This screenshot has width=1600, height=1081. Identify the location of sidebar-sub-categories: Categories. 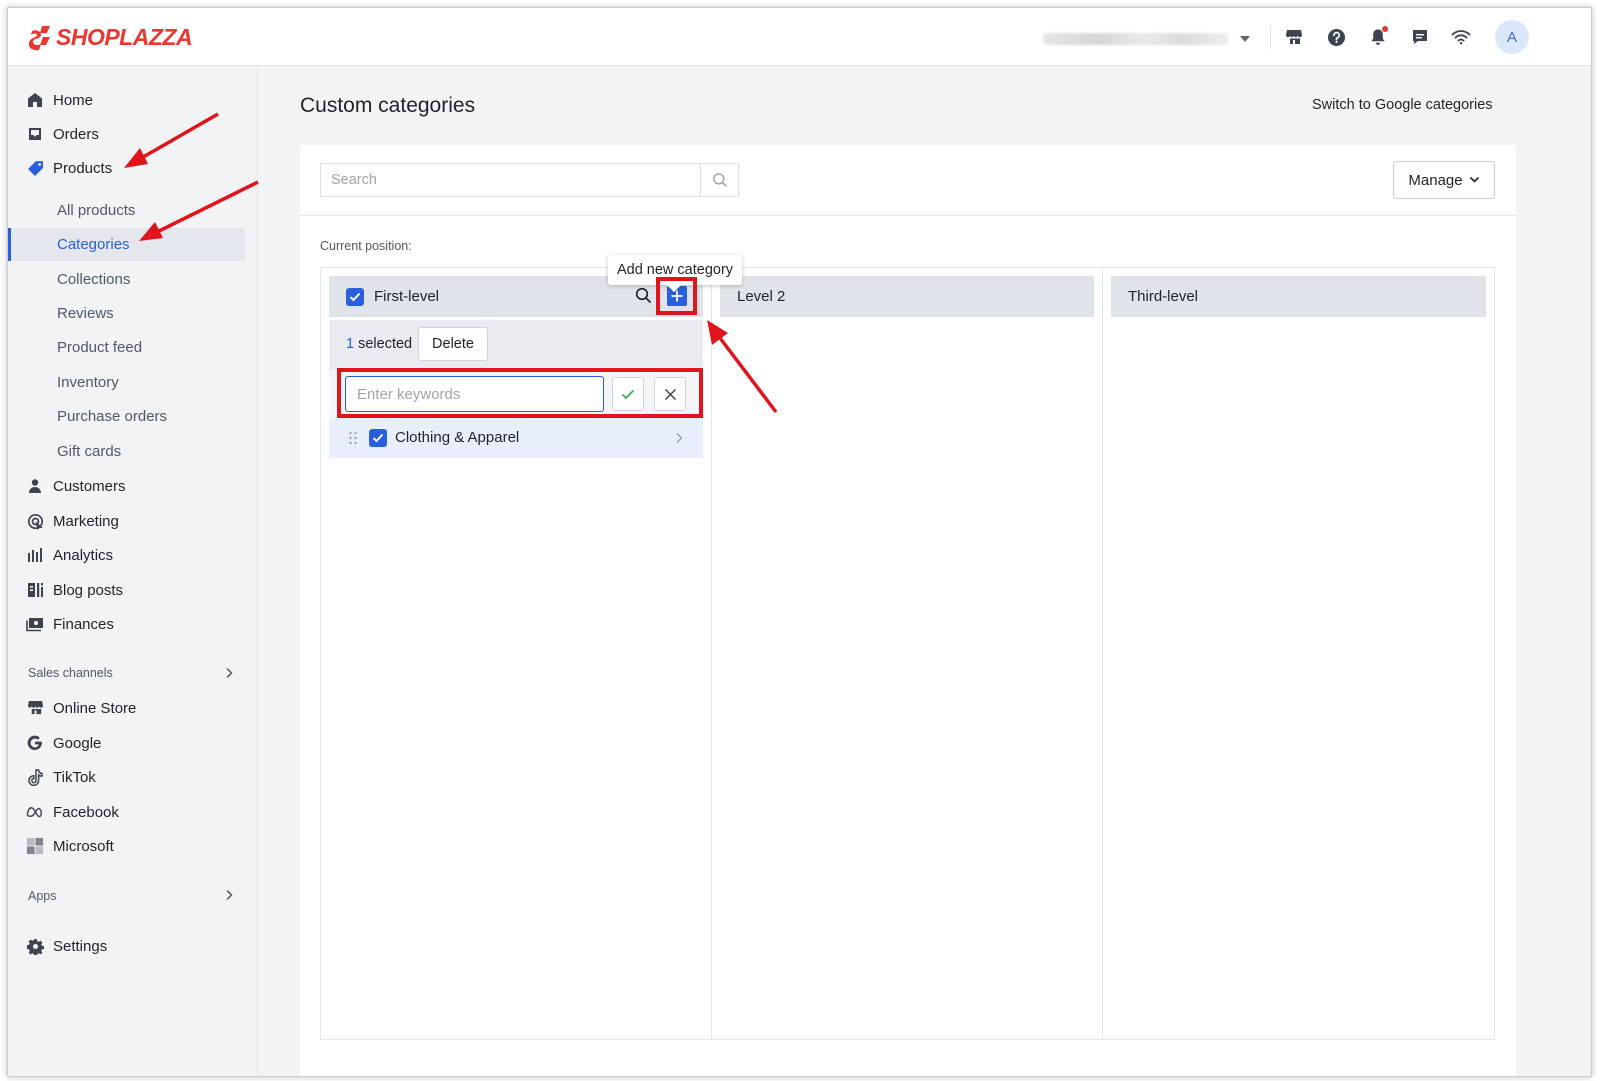
(126, 244).